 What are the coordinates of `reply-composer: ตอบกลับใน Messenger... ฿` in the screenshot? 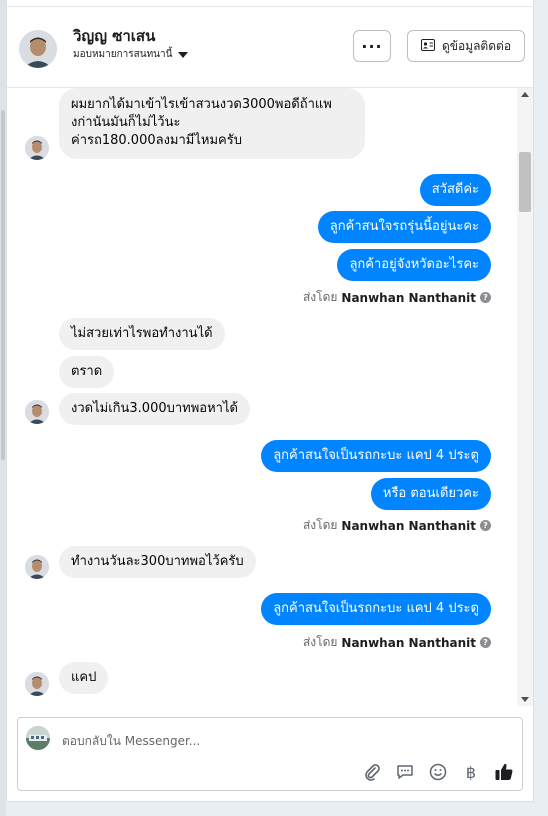 It's located at (270, 754).